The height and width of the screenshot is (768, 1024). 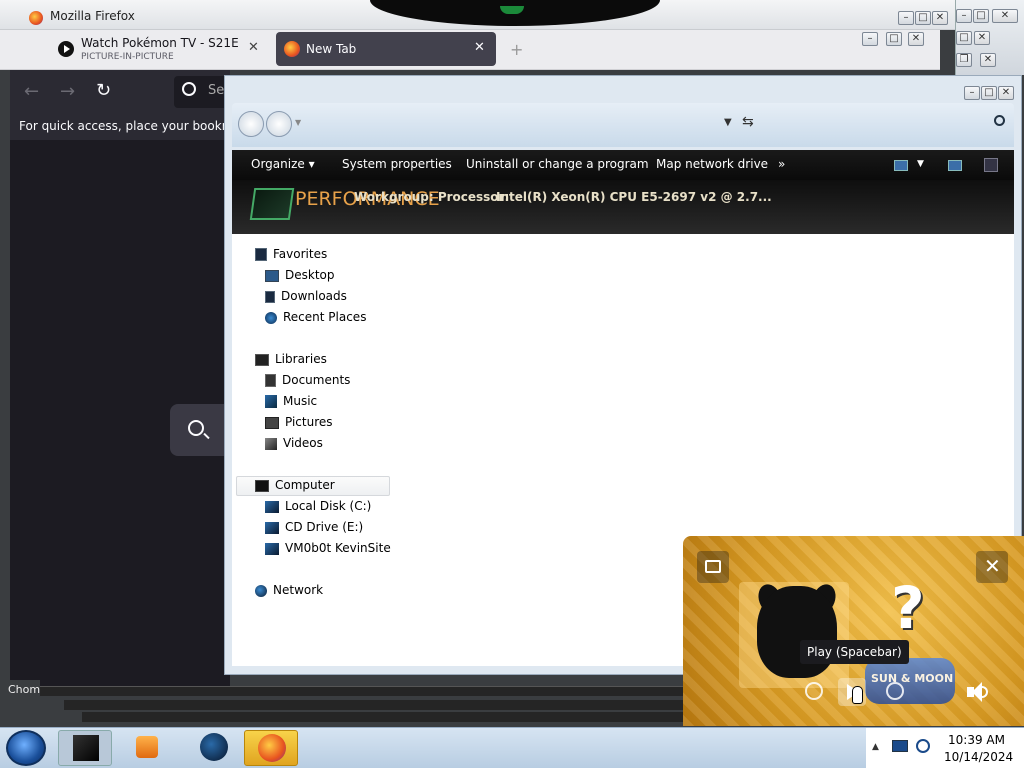 I want to click on outer-close-button-3: ✕, so click(x=988, y=60).